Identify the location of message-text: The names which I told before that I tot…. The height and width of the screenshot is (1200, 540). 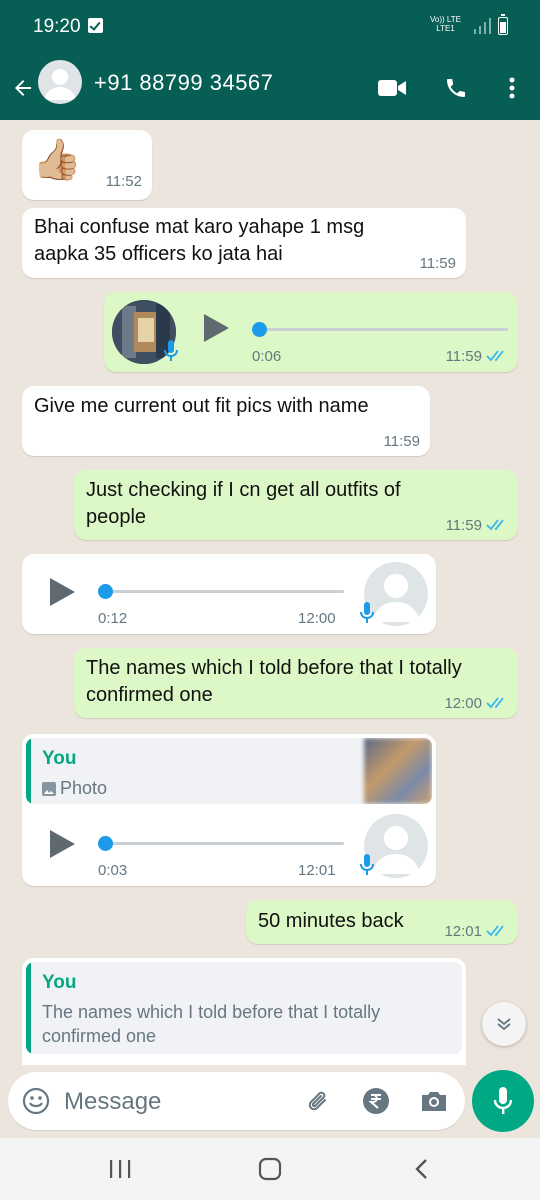
(274, 681).